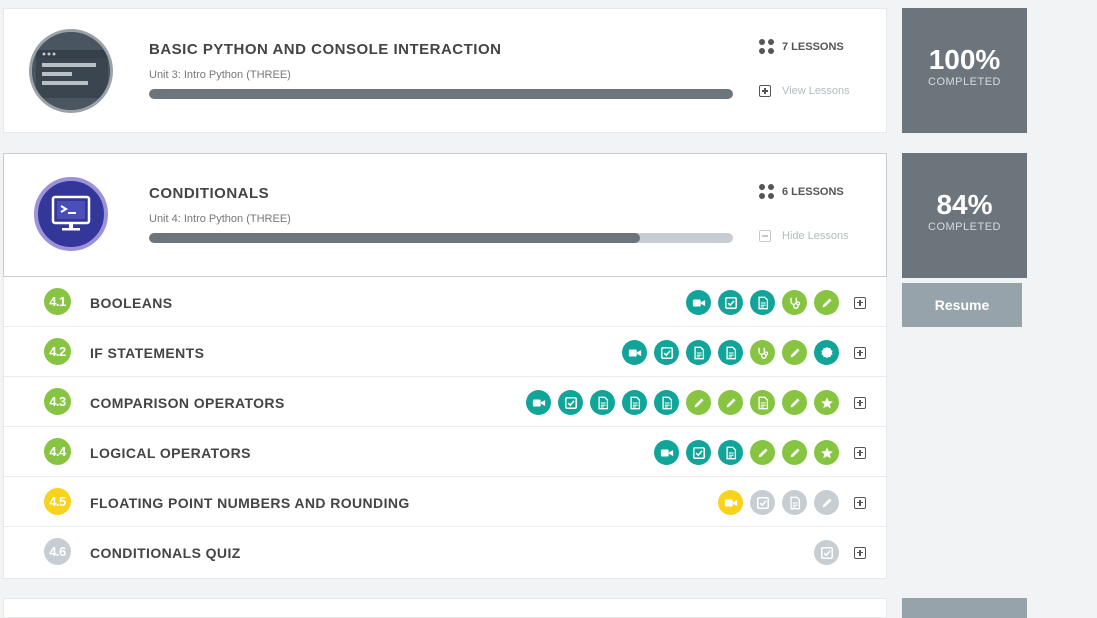  I want to click on lesson-row: 4.1 BOOLEANS, so click(445, 302).